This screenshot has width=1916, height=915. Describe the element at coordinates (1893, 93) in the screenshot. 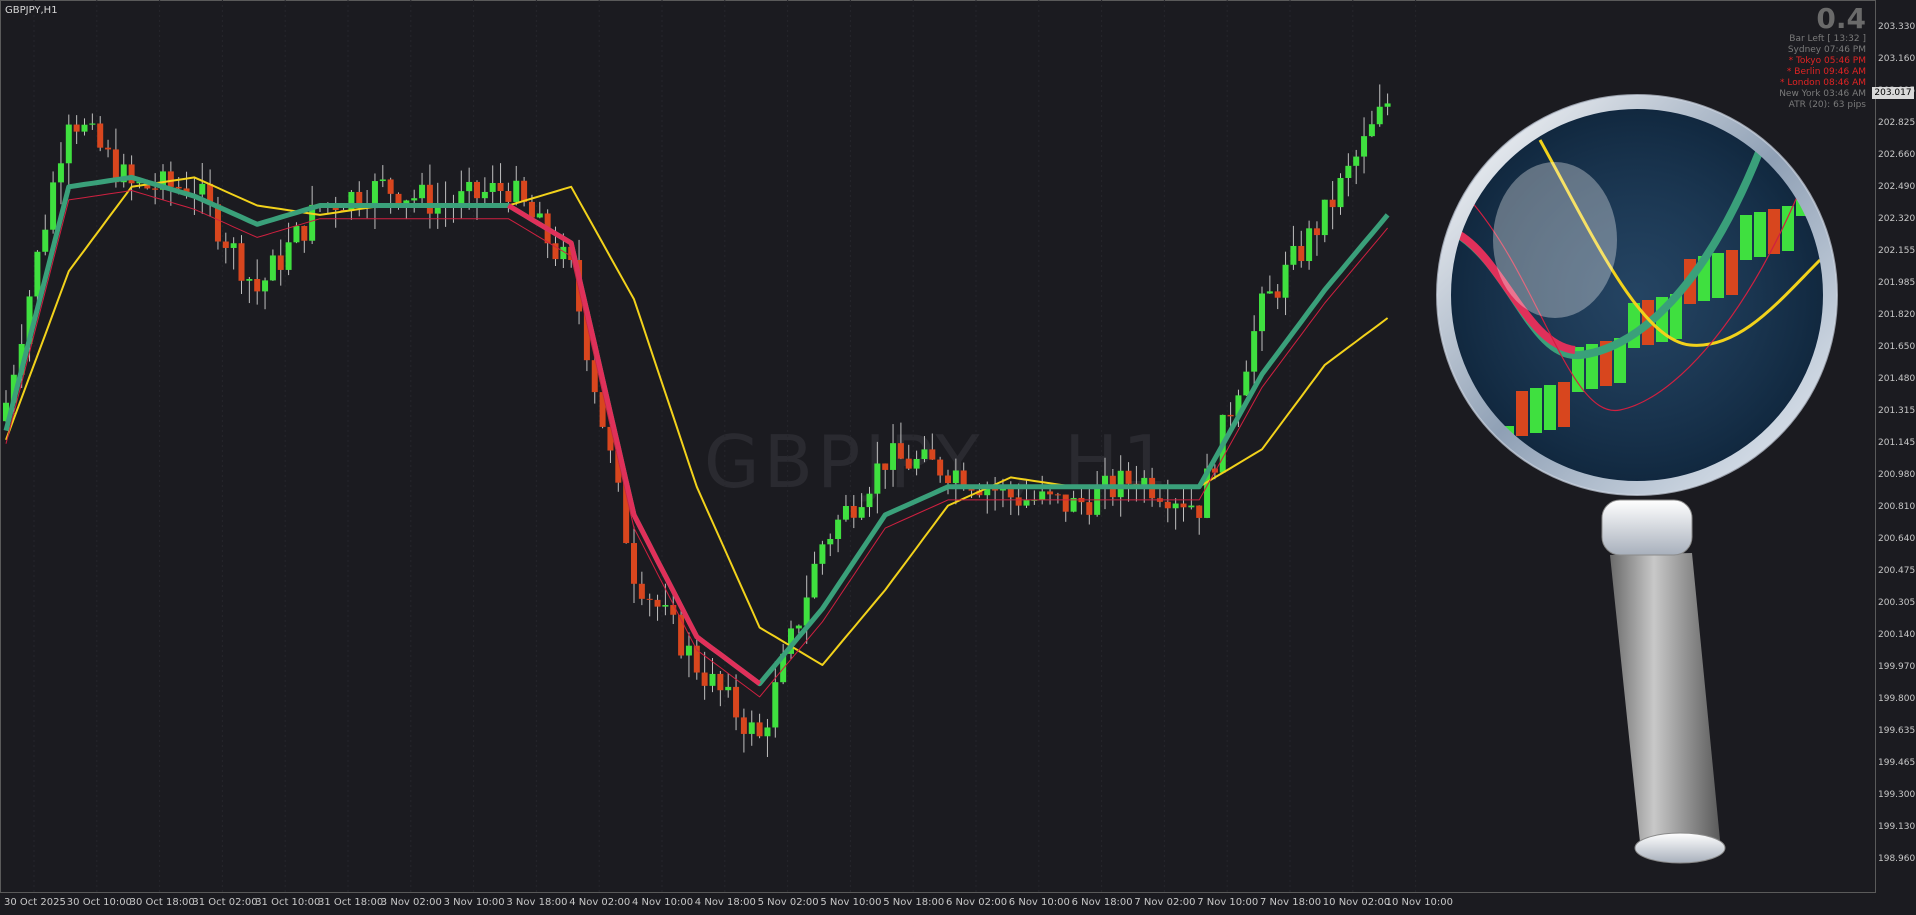

I see `current-price-tag: 203.017` at that location.